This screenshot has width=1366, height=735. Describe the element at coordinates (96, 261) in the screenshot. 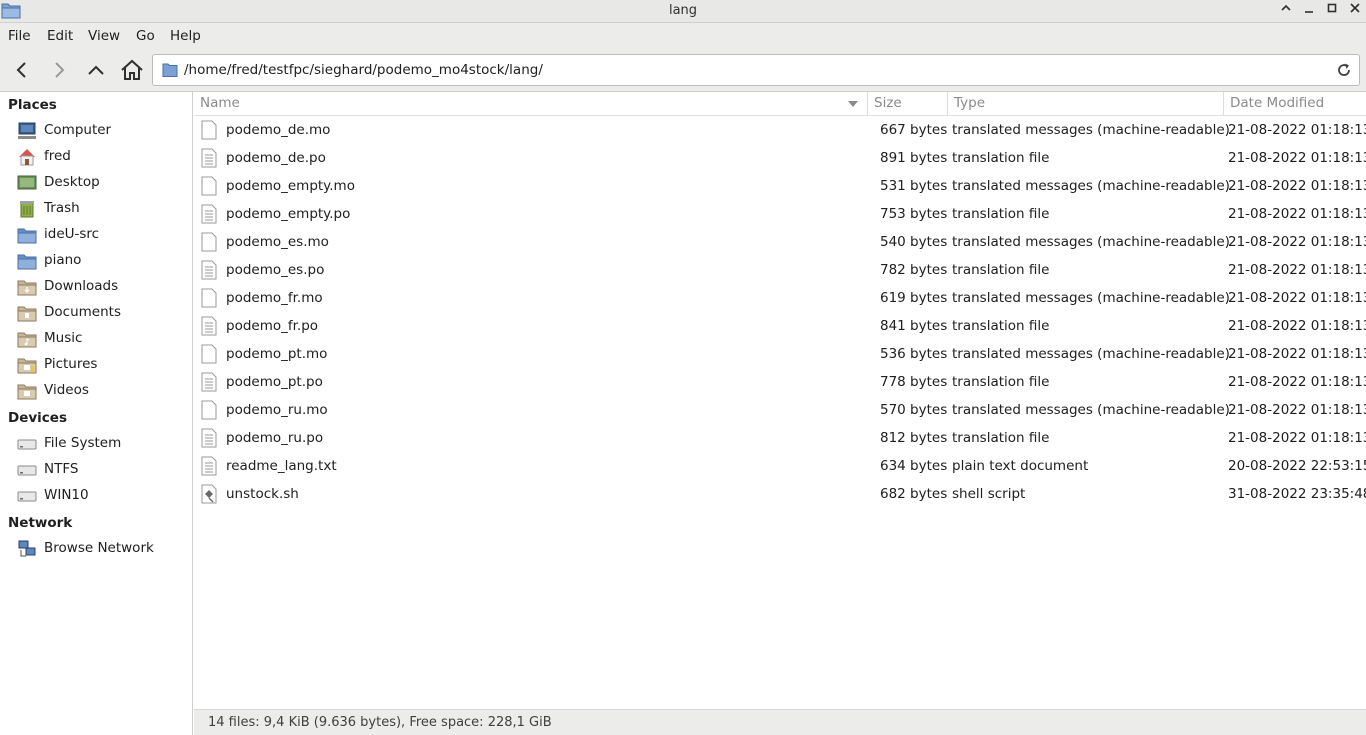

I see `sidebar-item-piano: piano` at that location.